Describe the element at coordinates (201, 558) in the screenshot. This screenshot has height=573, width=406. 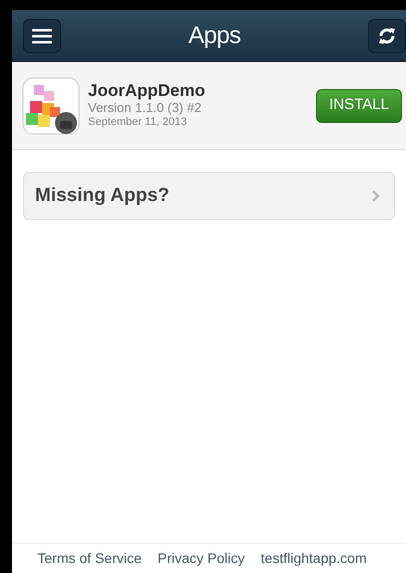
I see `footer-link: Privacy Policy` at that location.